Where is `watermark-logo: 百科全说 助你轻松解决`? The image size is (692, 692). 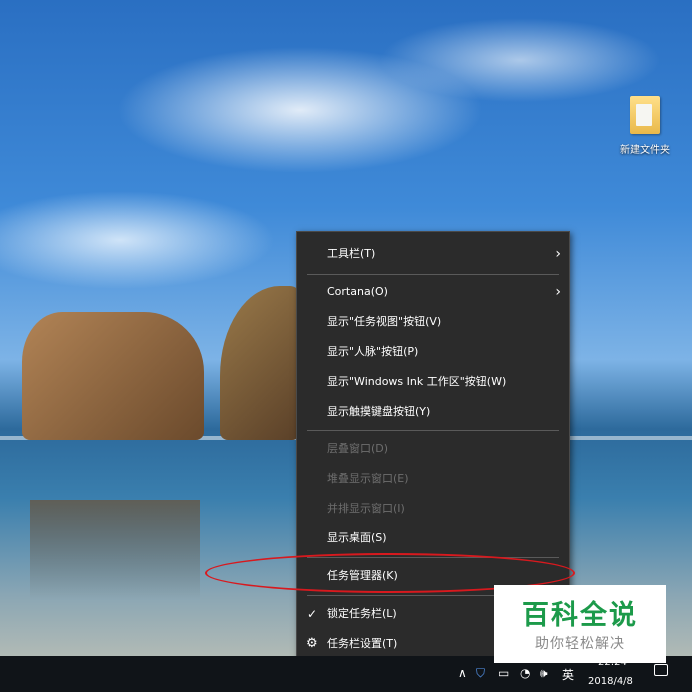
watermark-logo: 百科全说 助你轻松解决 is located at coordinates (580, 624).